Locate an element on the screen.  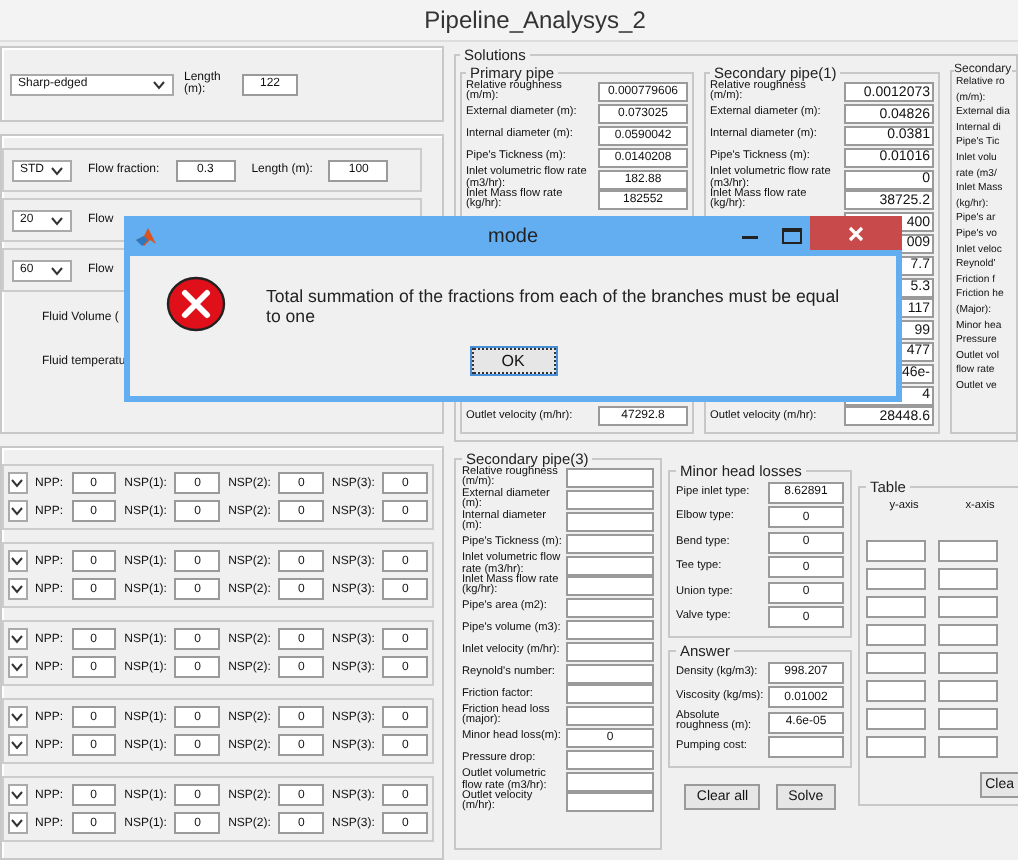
close-icon is located at coordinates (856, 233).